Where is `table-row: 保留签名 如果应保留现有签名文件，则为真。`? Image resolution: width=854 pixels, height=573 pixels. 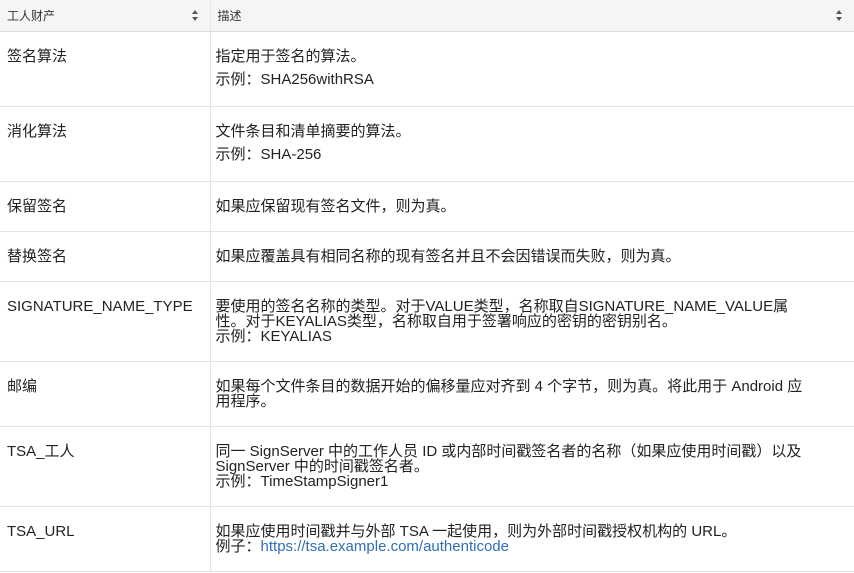
table-row: 保留签名 如果应保留现有签名文件，则为真。 is located at coordinates (427, 206).